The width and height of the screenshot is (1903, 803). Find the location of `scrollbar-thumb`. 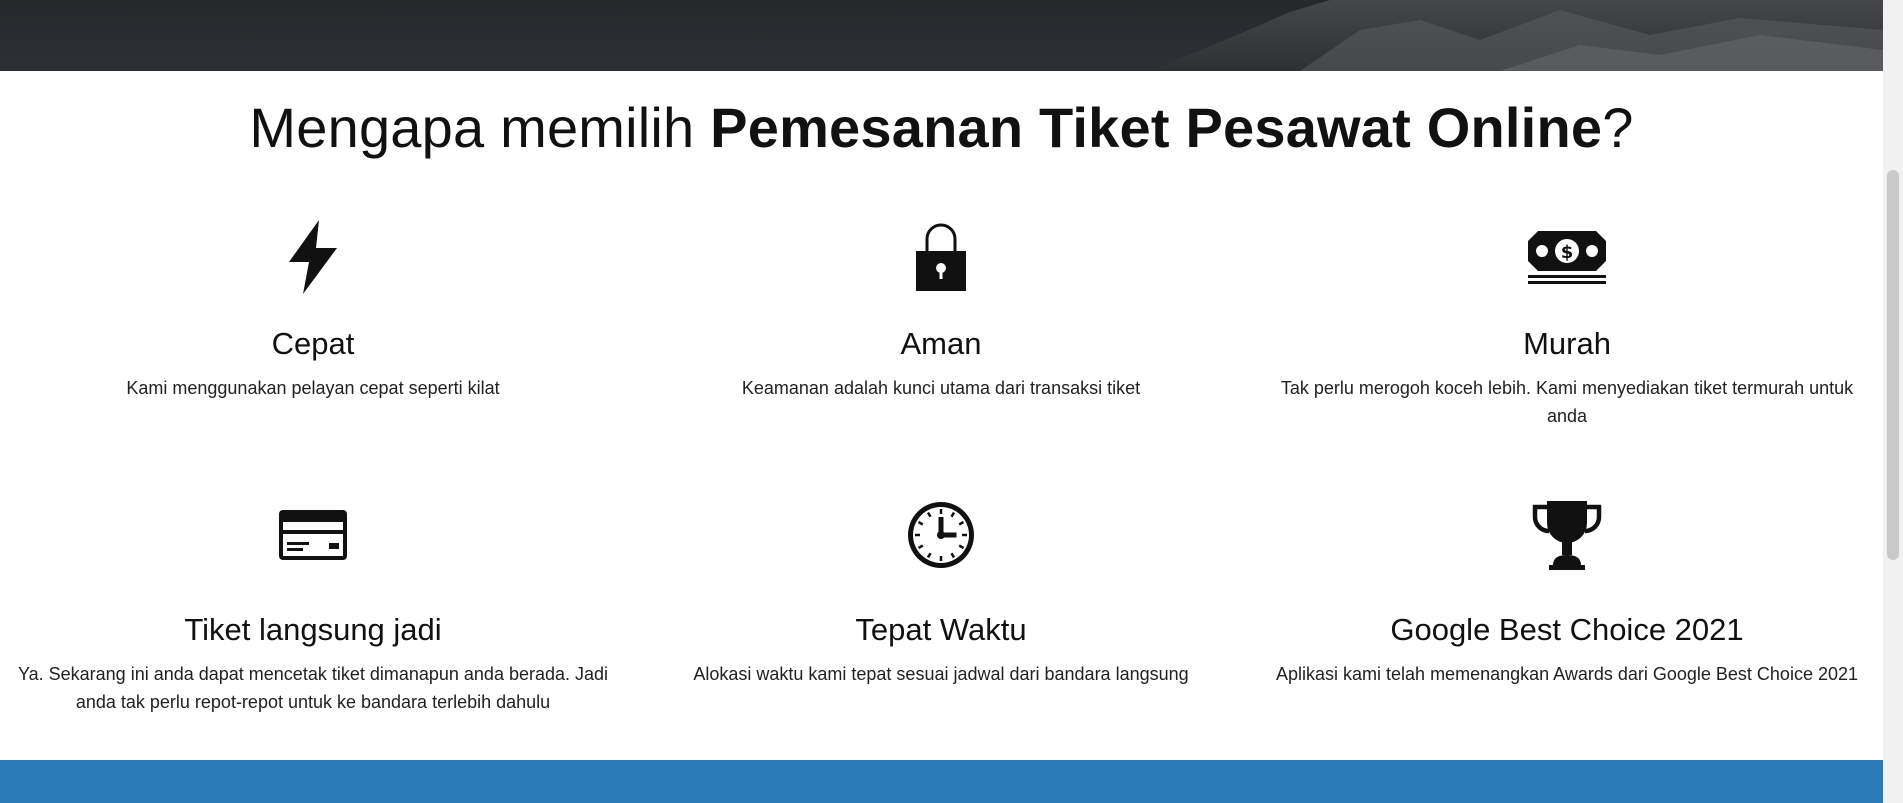

scrollbar-thumb is located at coordinates (1893, 365).